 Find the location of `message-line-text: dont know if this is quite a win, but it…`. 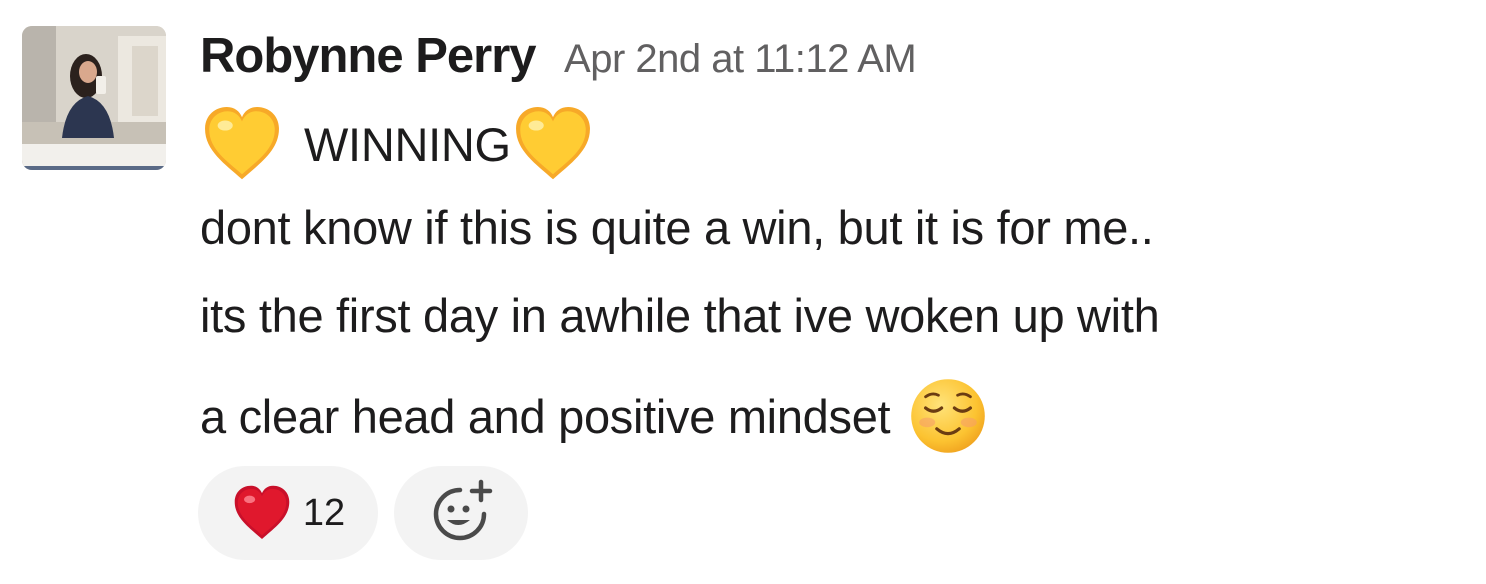

message-line-text: dont know if this is quite a win, but it… is located at coordinates (677, 227).